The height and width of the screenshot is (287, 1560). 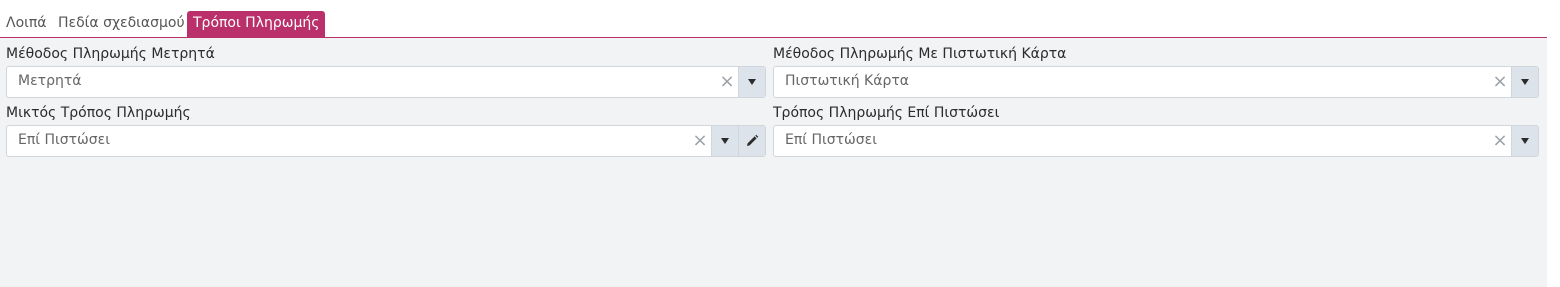 What do you see at coordinates (386, 82) in the screenshot?
I see `cash-payment-select: Μετρητά ×` at bounding box center [386, 82].